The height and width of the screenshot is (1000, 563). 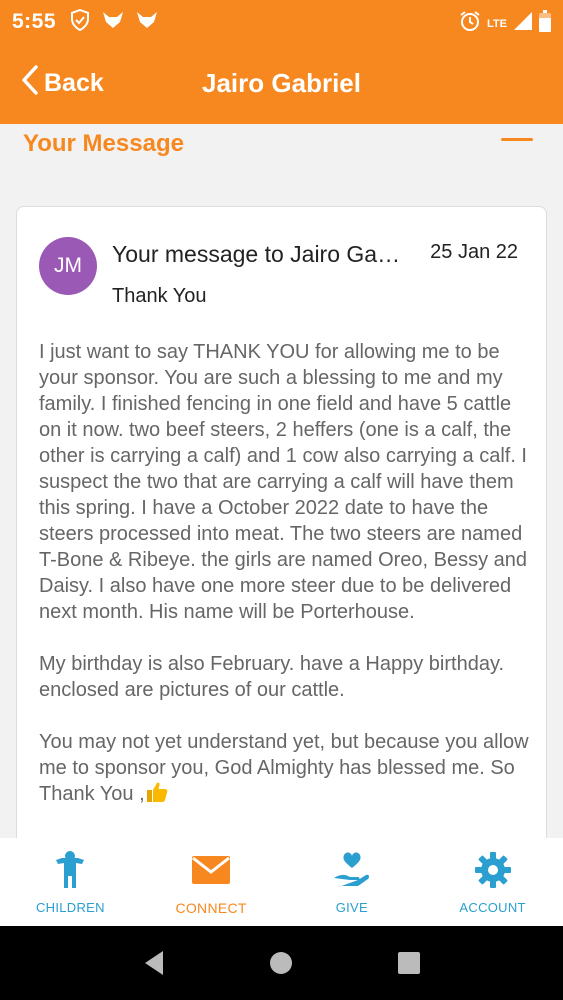 I want to click on nav-recents-button, so click(x=409, y=963).